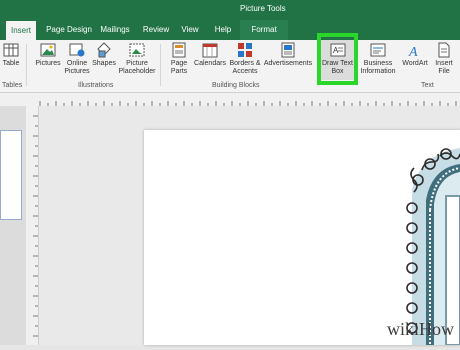 The image size is (460, 350). I want to click on picture-placeholder-button: Picture Placeholder, so click(137, 60).